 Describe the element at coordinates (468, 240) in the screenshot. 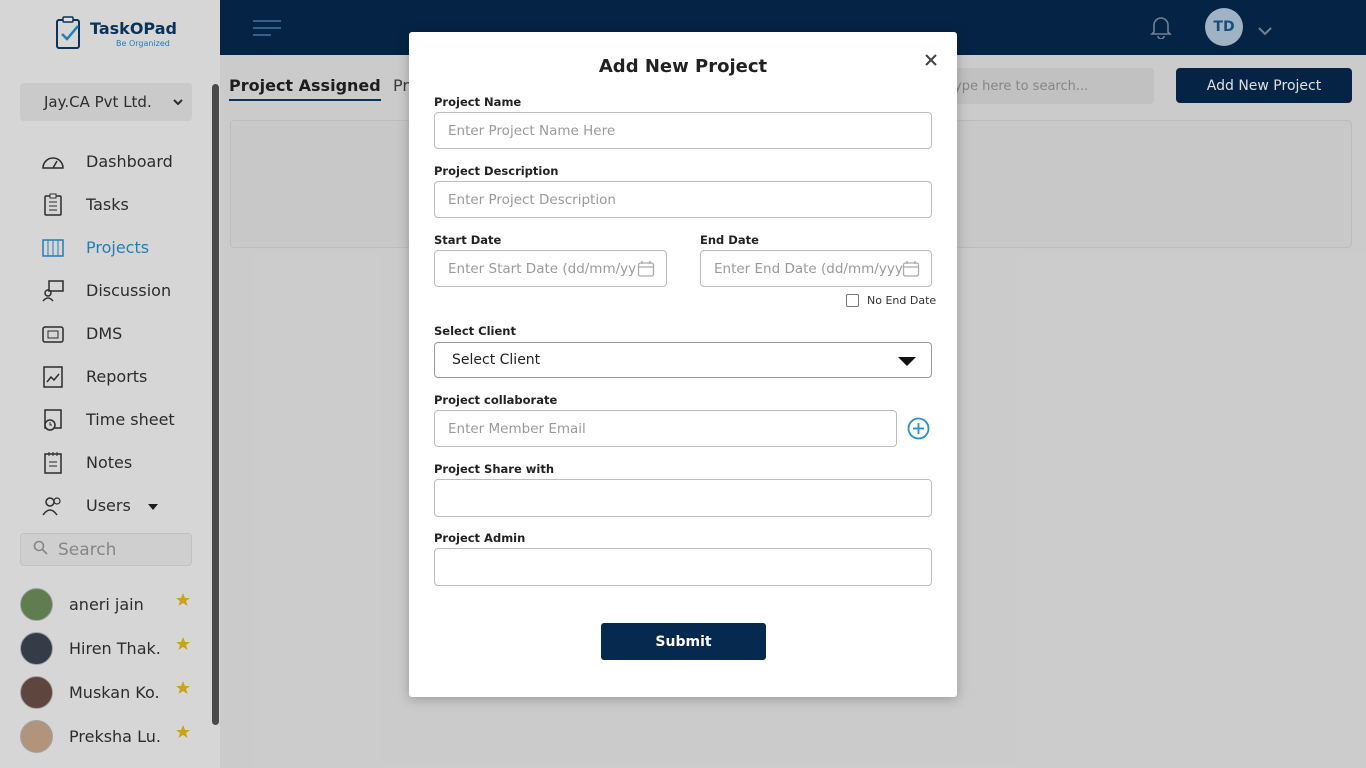

I see `start-date-label: Start Date` at that location.